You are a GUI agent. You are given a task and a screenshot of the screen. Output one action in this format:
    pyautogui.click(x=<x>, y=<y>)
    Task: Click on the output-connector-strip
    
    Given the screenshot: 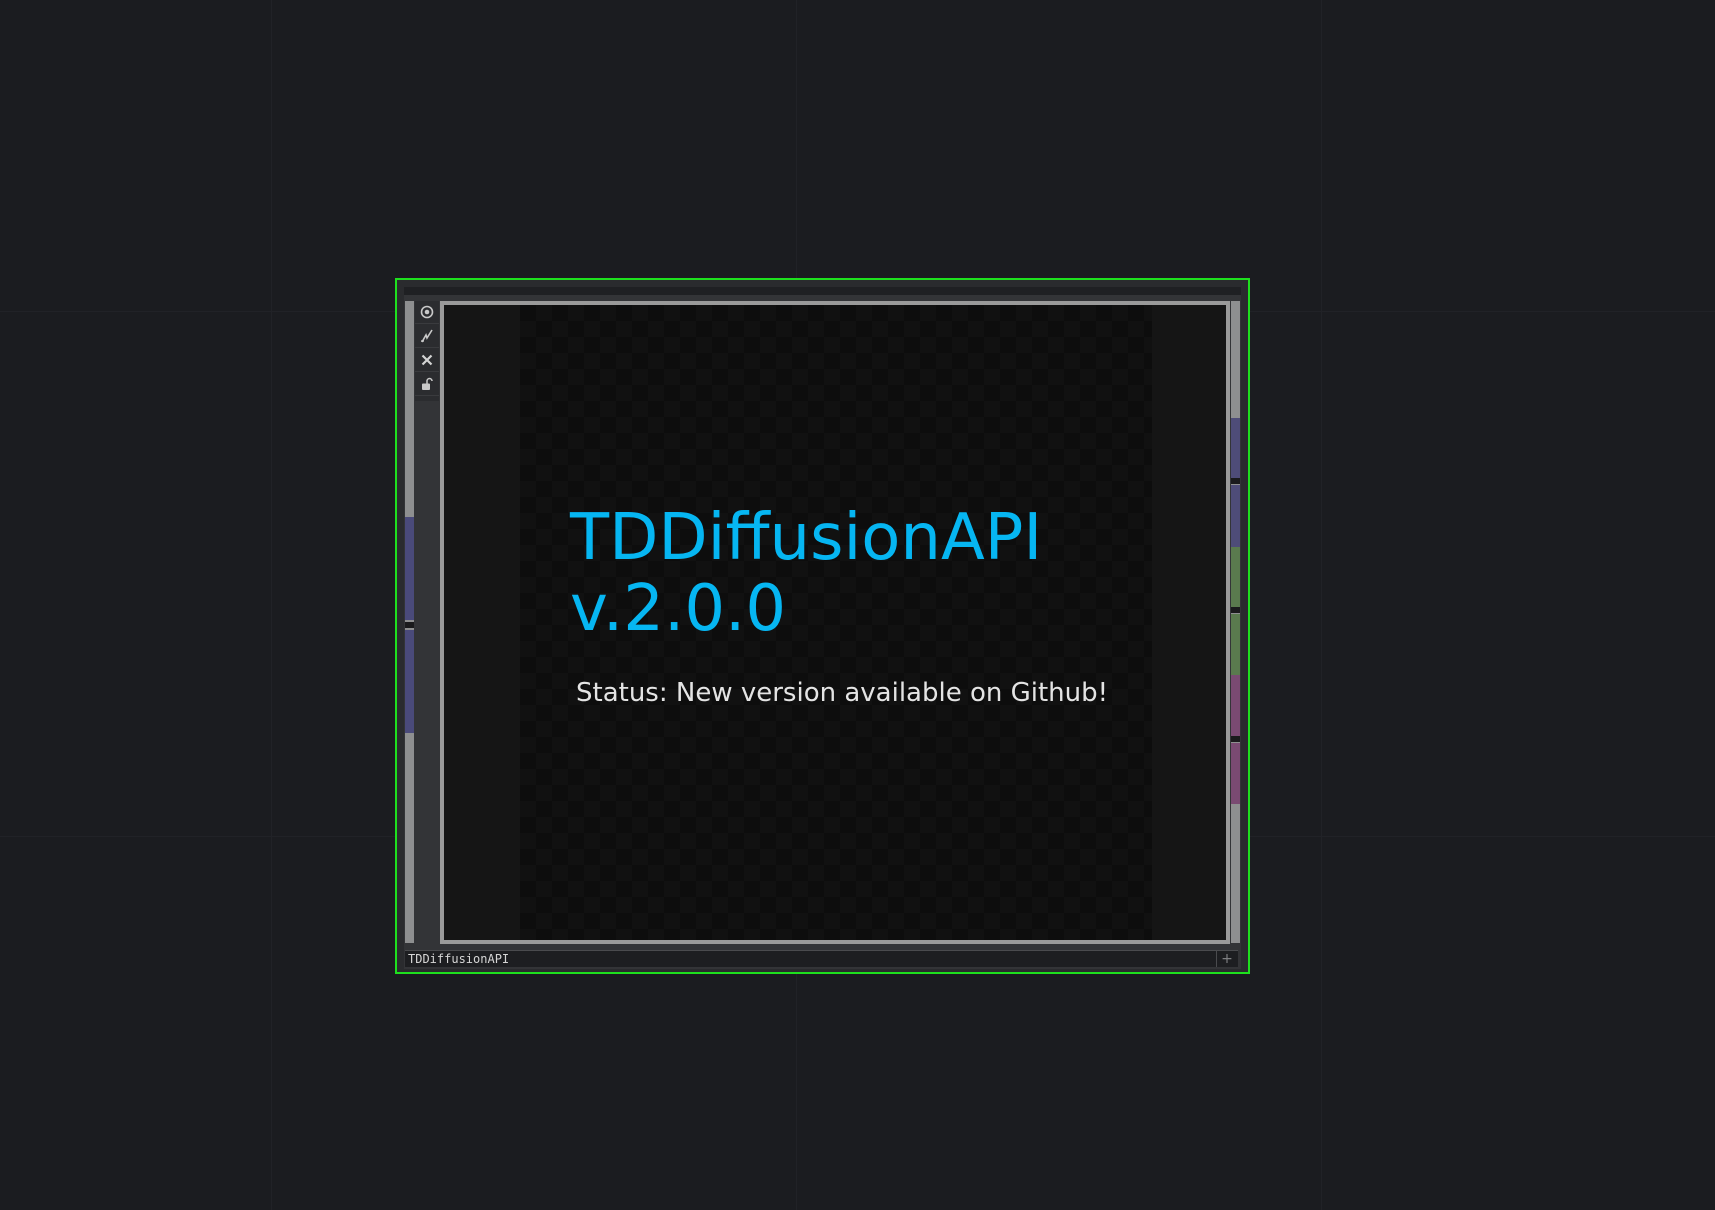 What is the action you would take?
    pyautogui.click(x=1235, y=622)
    